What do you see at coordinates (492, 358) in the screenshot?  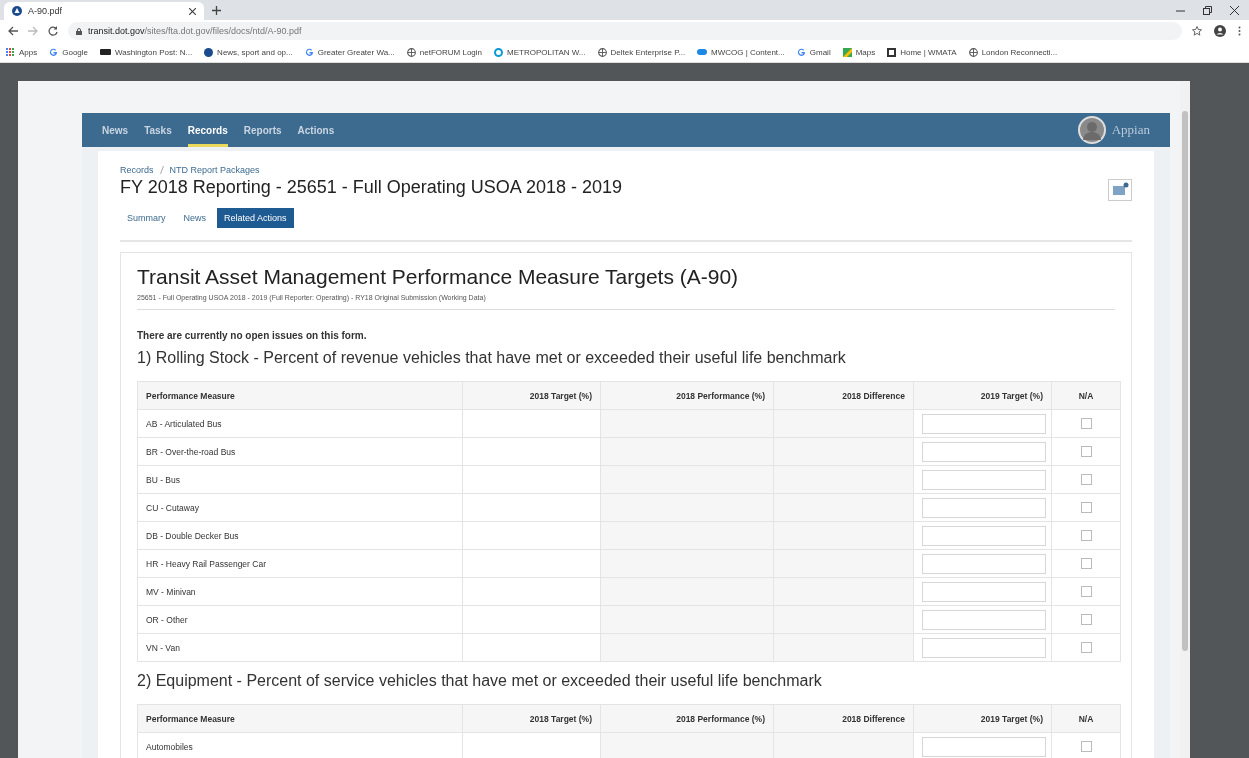 I see `section-heading: 1) Rolling Stock - Percent of revenue vehicles that have met or exceeded their useful life benchmark` at bounding box center [492, 358].